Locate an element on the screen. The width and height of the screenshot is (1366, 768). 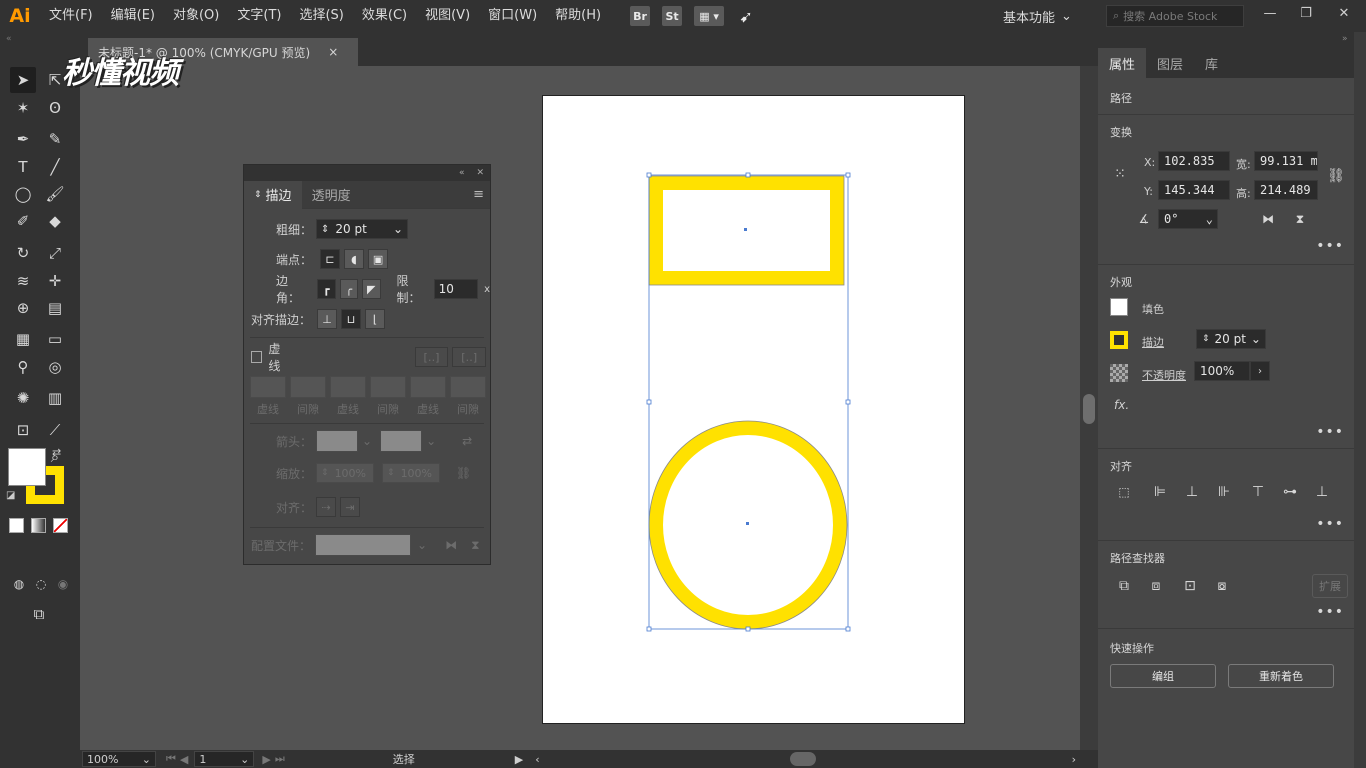
start-scale-field: ⇕ 100% is located at coordinates (345, 473).